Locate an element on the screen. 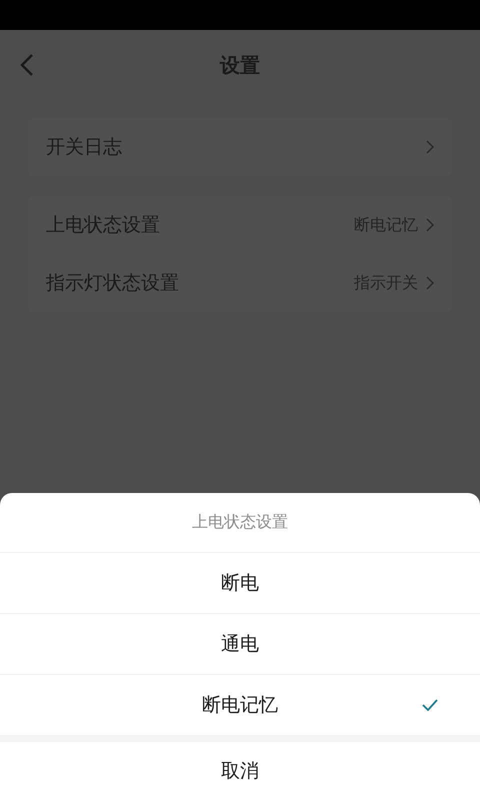 The height and width of the screenshot is (800, 480). option-label: 通电 is located at coordinates (240, 644).